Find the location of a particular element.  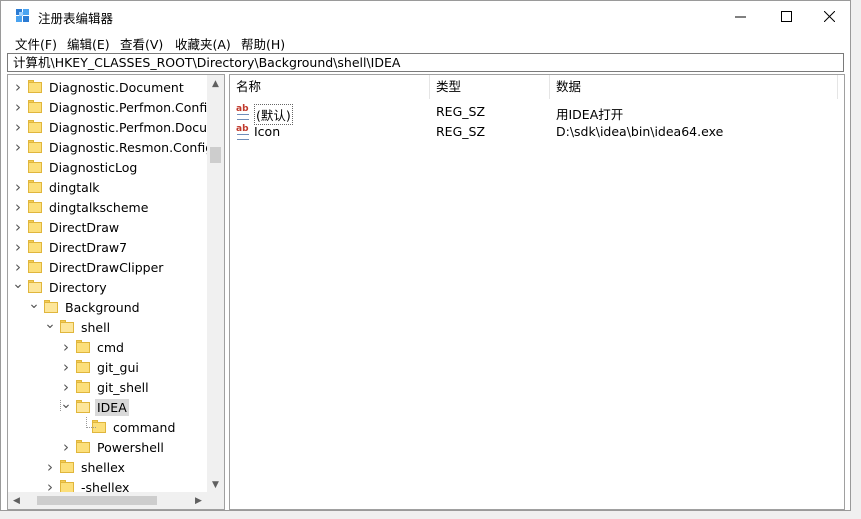

menu-view: 查看(V) is located at coordinates (141, 43).